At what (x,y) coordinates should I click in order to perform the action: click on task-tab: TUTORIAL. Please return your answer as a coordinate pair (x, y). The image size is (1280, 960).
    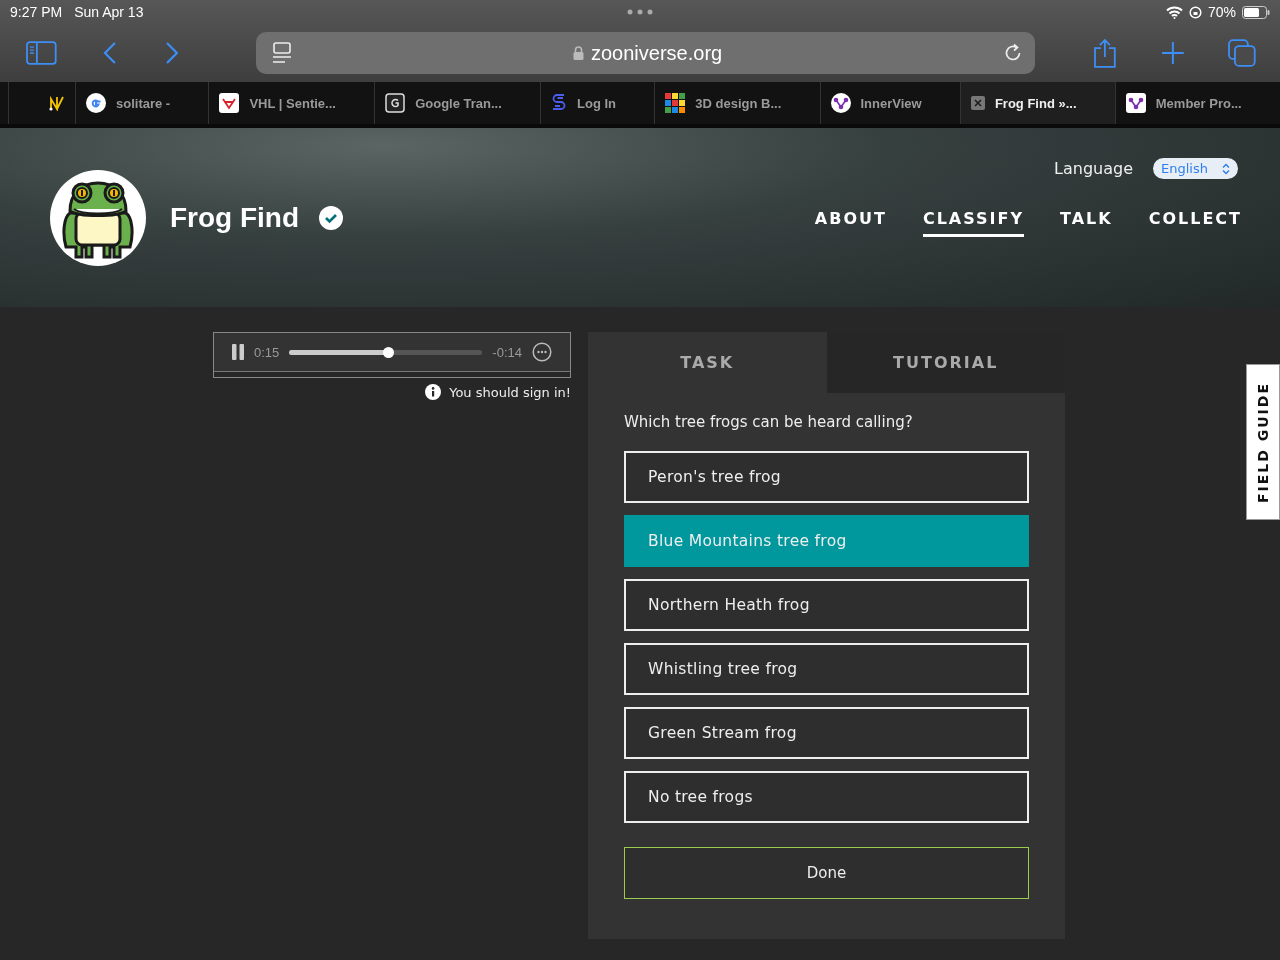
    Looking at the image, I should click on (945, 362).